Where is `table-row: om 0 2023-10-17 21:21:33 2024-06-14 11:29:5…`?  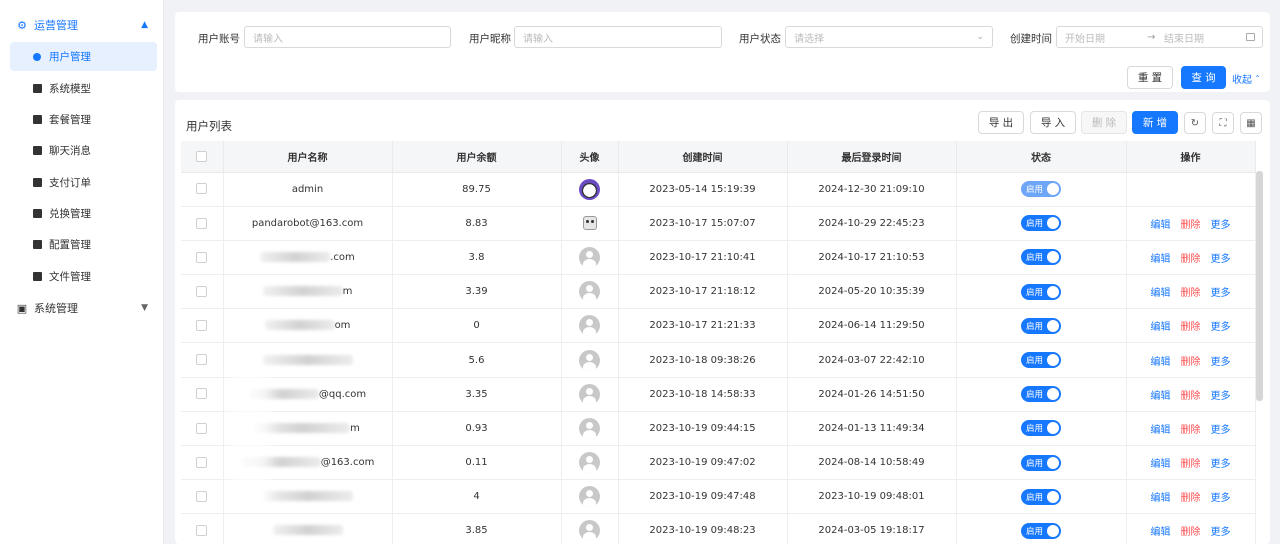
table-row: om 0 2023-10-17 21:21:33 2024-06-14 11:29:5… is located at coordinates (718, 326).